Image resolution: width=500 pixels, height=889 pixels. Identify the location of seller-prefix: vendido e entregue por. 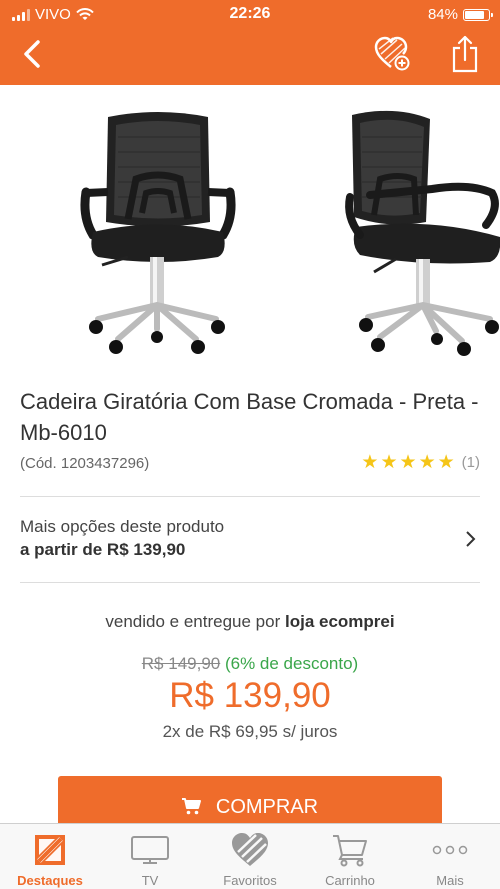
(193, 621).